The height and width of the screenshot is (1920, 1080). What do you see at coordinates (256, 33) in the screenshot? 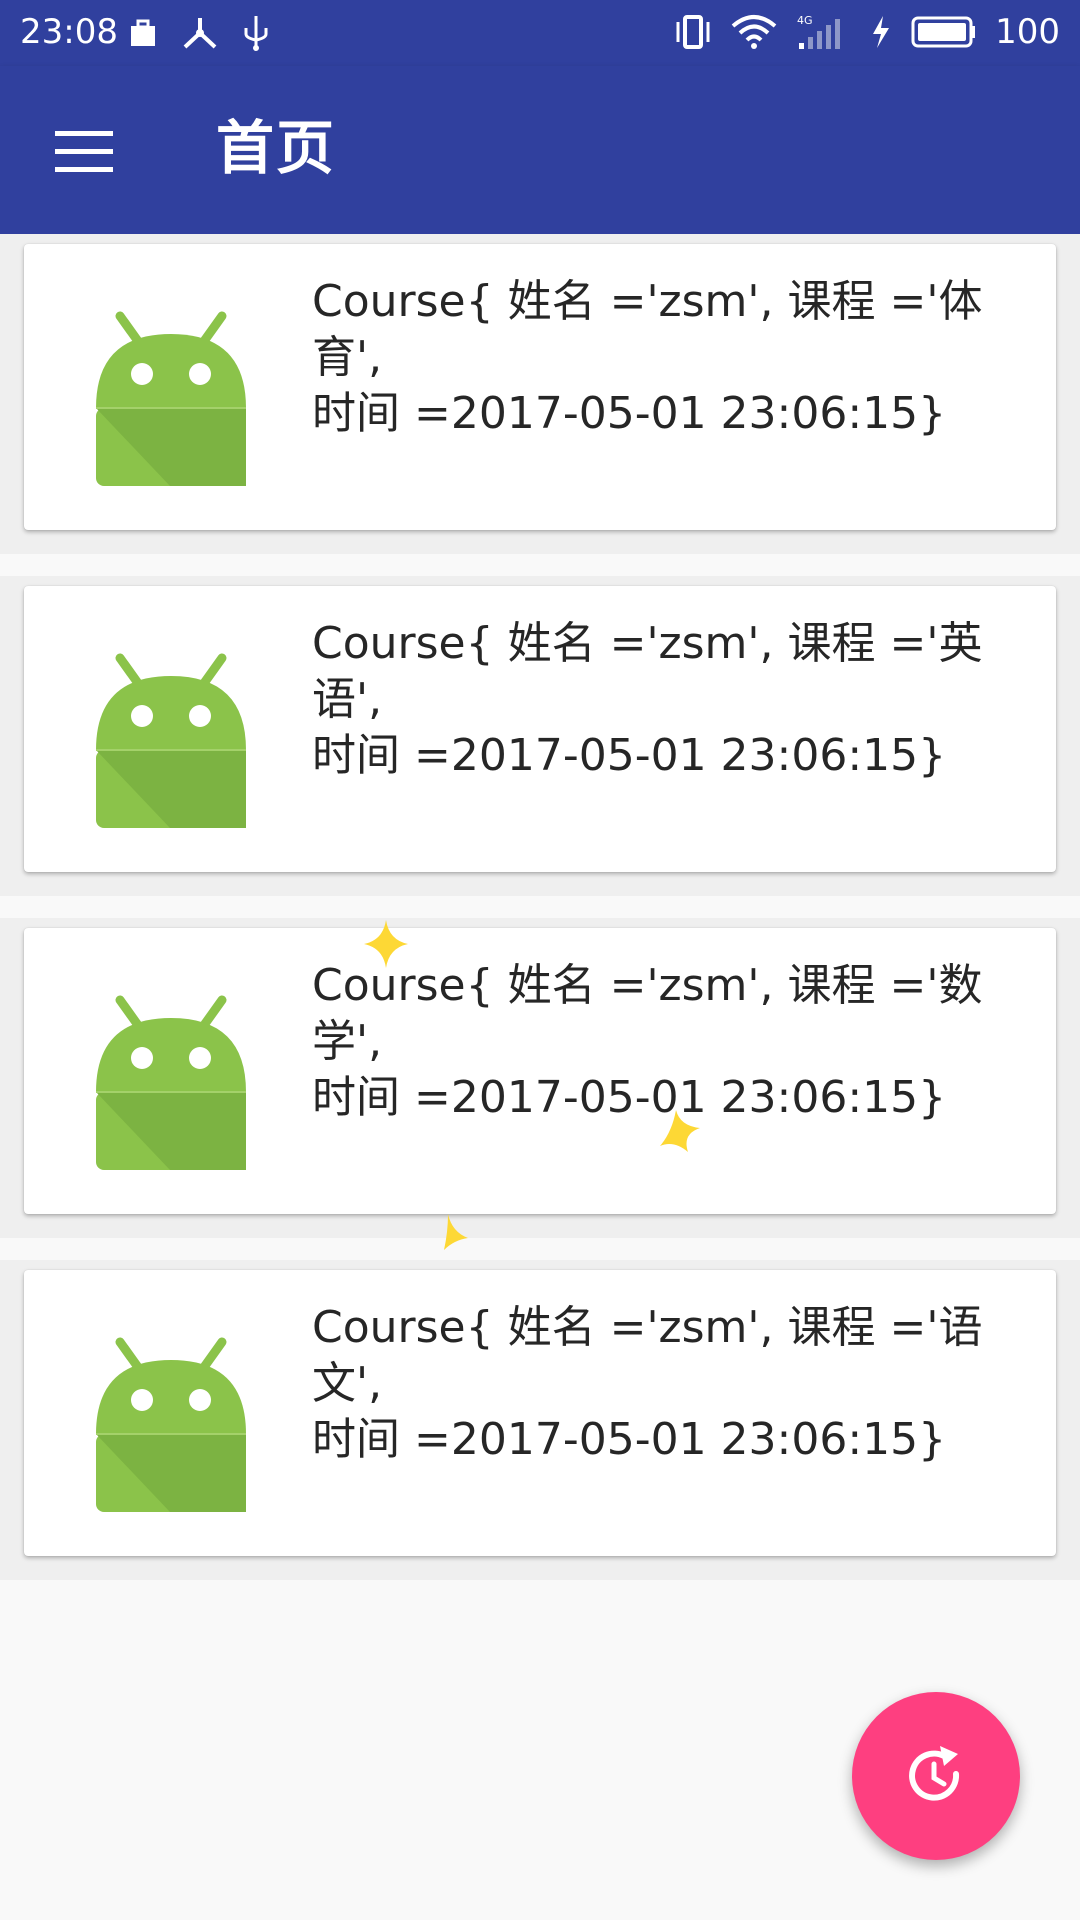
I see `usb-icon` at bounding box center [256, 33].